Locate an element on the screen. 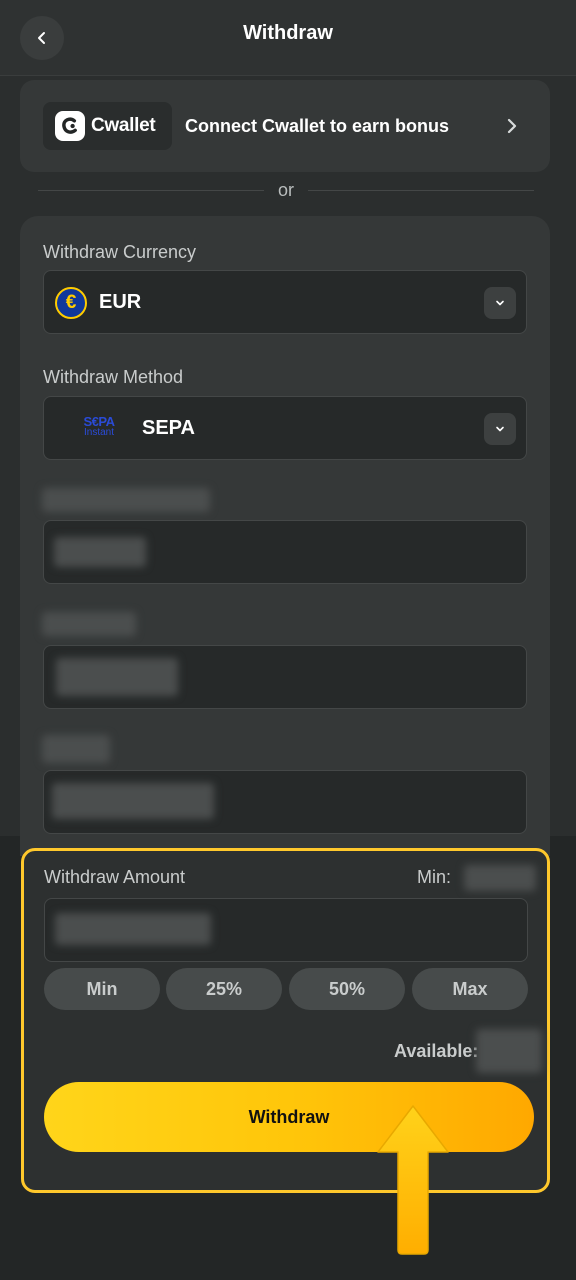 The image size is (576, 1280). method-dropdown-button is located at coordinates (500, 429).